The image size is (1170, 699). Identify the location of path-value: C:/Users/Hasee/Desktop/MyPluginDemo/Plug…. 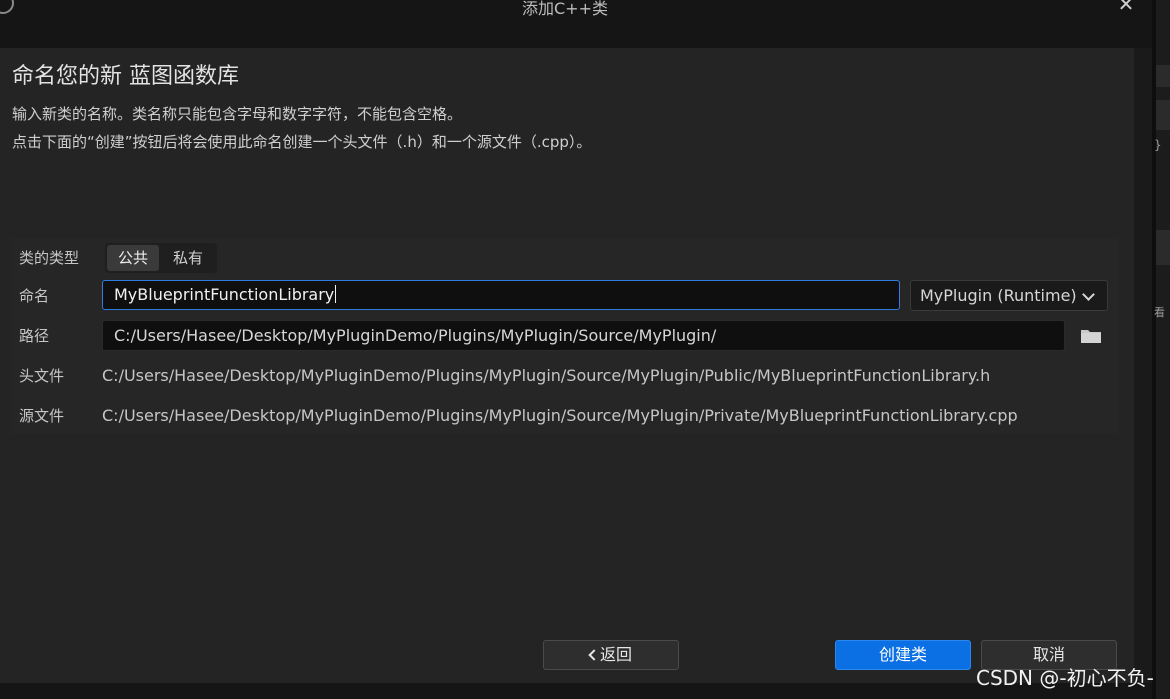
(415, 335).